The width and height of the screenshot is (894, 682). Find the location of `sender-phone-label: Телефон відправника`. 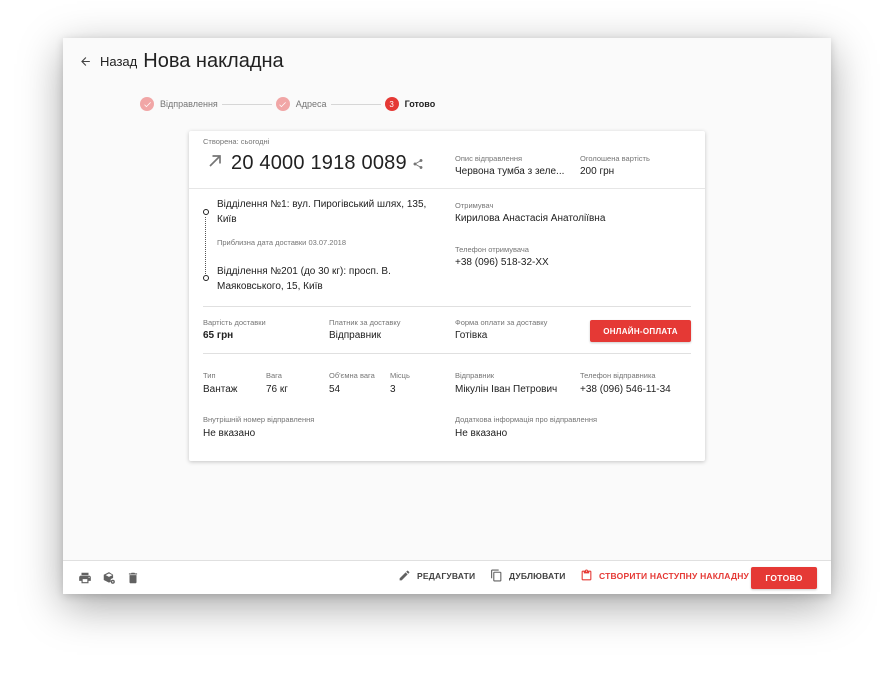

sender-phone-label: Телефон відправника is located at coordinates (618, 375).